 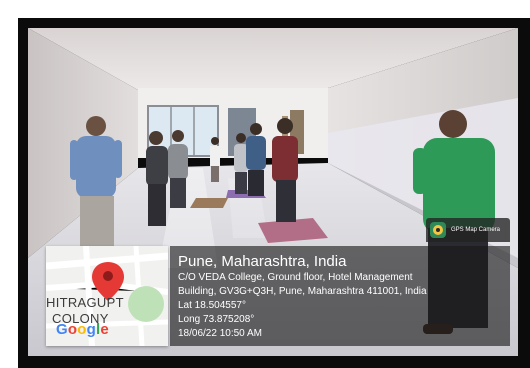 I want to click on map-thumbnail: HITRAGUPT COLONY Google, so click(x=107, y=296).